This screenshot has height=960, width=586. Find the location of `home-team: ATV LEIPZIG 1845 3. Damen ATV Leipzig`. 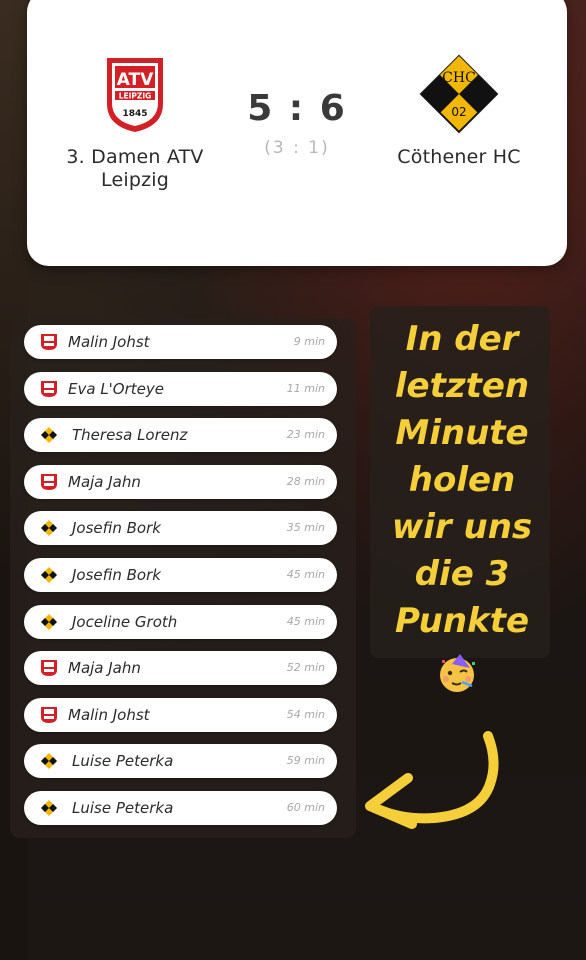

home-team: ATV LEIPZIG 1845 3. Damen ATV Leipzig is located at coordinates (135, 123).